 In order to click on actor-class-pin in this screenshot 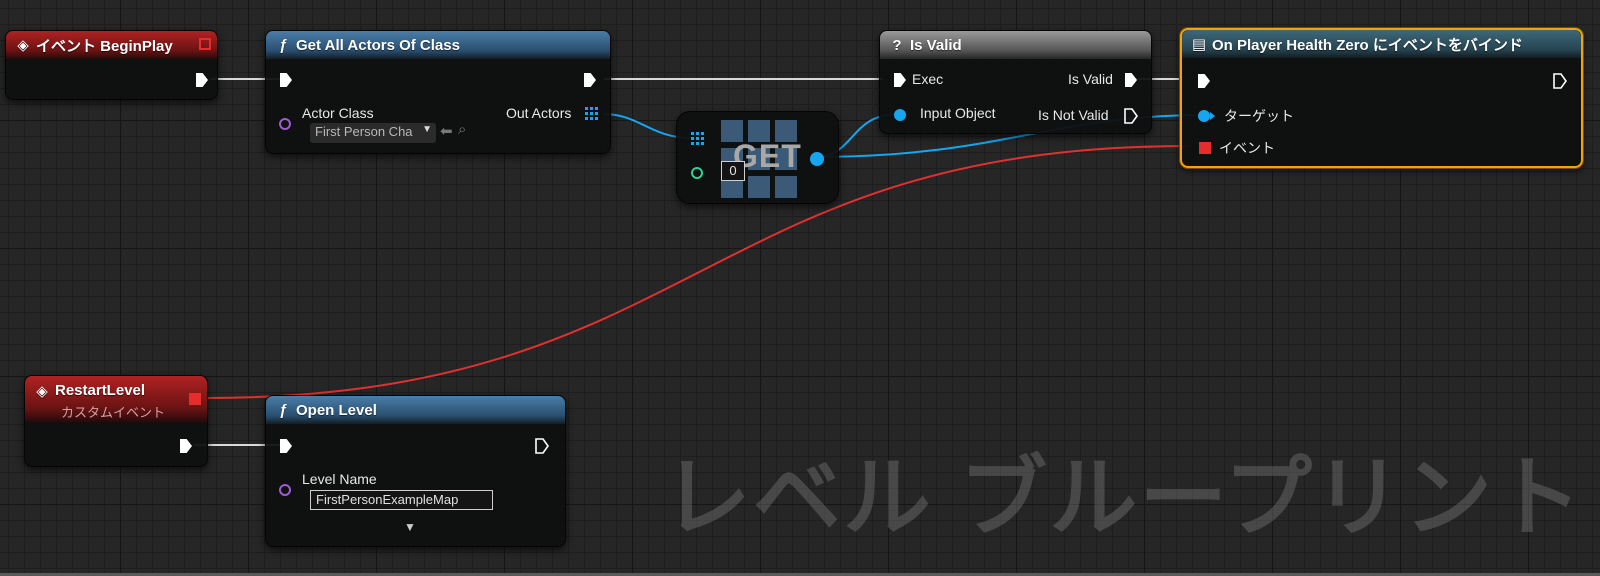, I will do `click(285, 124)`.